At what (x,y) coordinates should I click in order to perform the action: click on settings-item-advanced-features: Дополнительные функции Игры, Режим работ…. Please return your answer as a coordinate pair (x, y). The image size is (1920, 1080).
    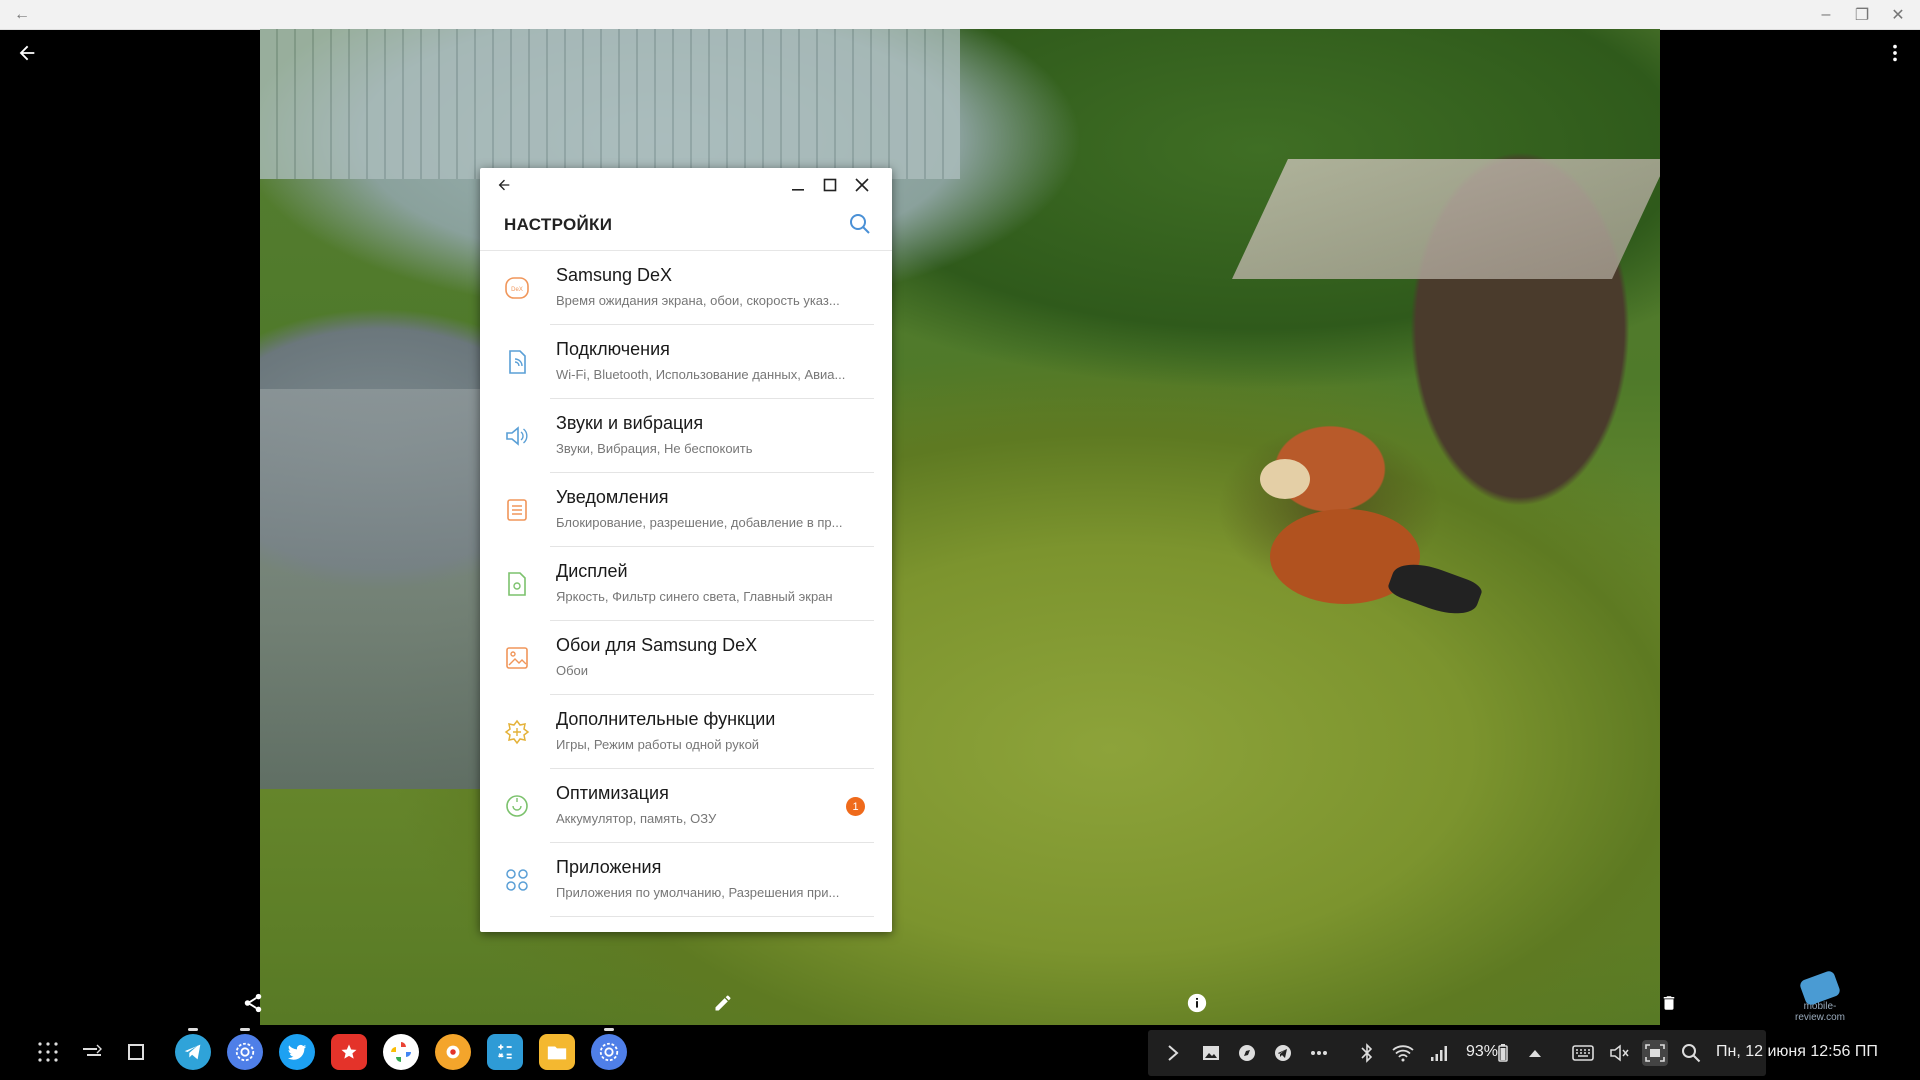
    Looking at the image, I should click on (686, 732).